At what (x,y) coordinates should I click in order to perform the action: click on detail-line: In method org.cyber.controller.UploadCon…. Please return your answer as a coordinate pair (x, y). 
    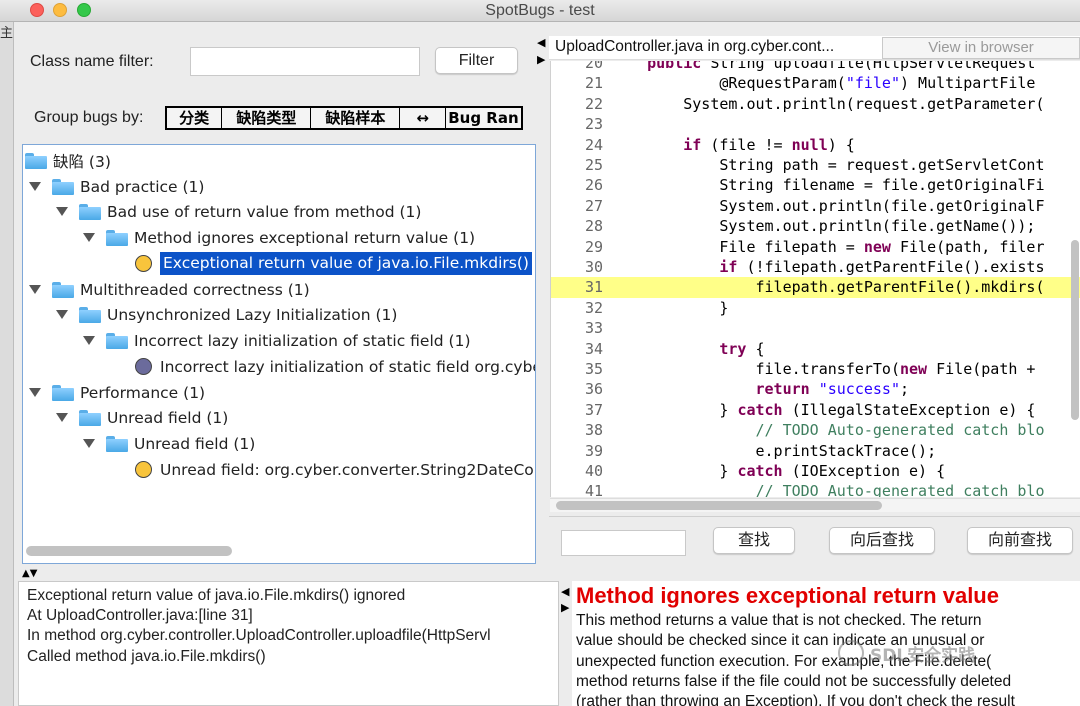
    Looking at the image, I should click on (259, 636).